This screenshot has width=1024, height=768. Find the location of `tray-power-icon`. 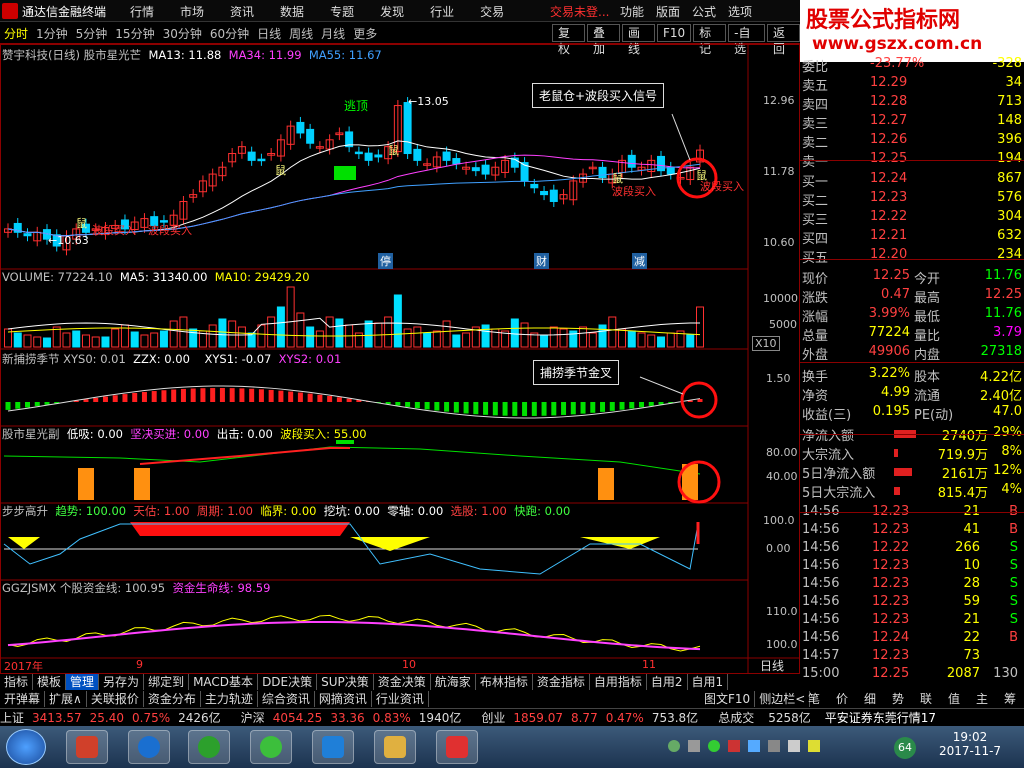

tray-power-icon is located at coordinates (814, 746).